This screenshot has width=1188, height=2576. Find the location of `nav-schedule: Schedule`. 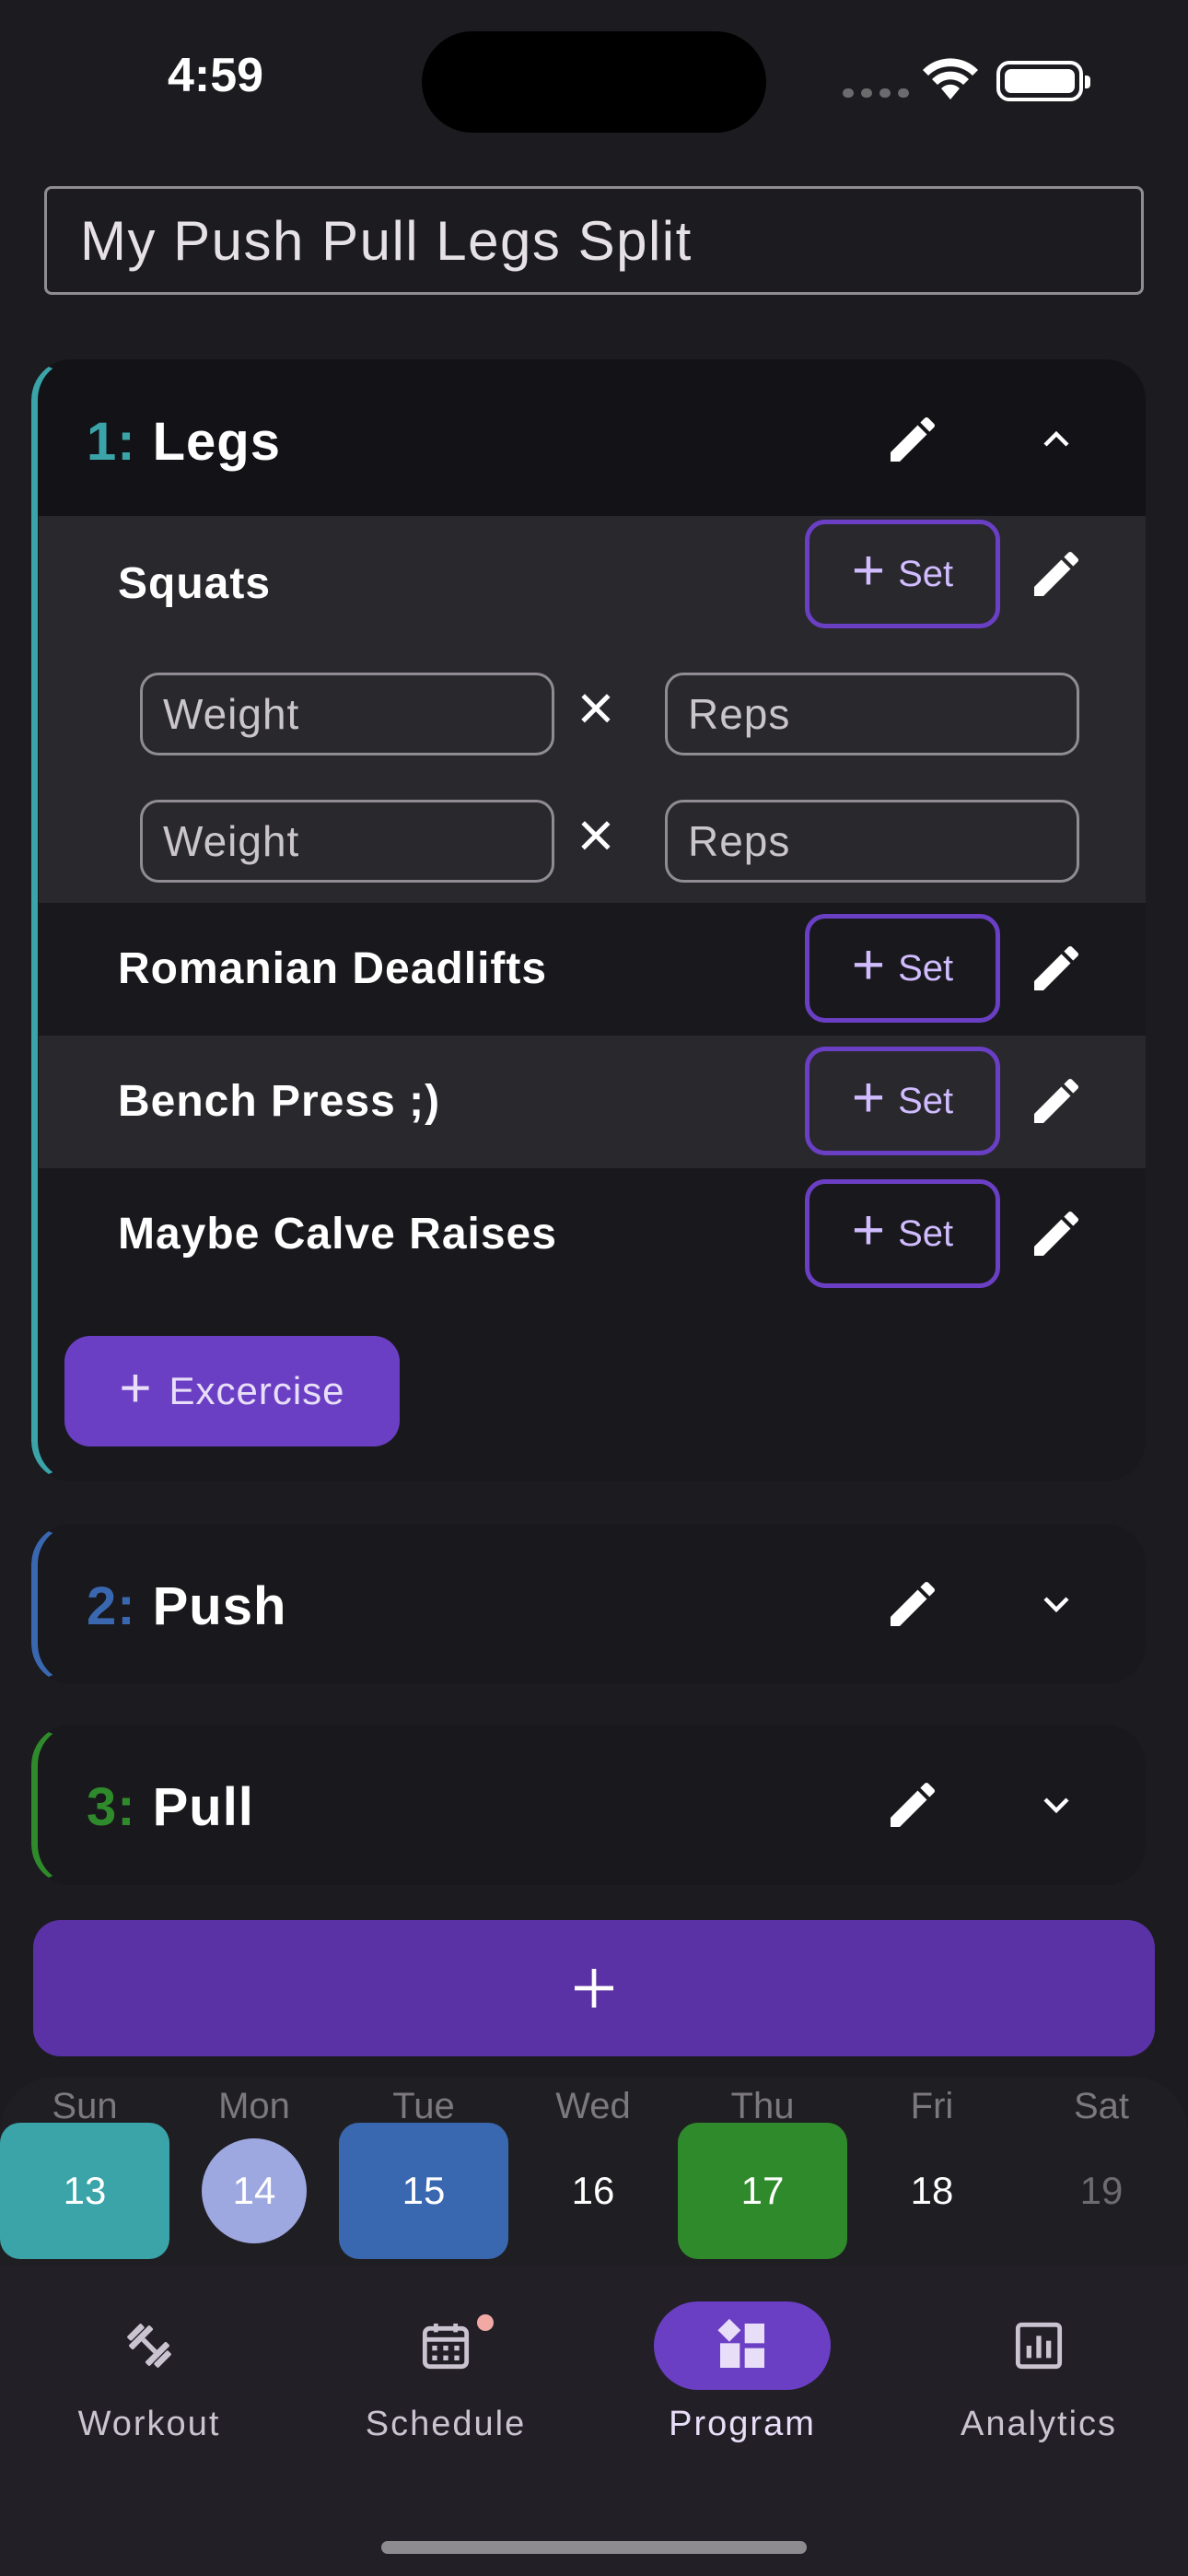

nav-schedule: Schedule is located at coordinates (445, 2372).